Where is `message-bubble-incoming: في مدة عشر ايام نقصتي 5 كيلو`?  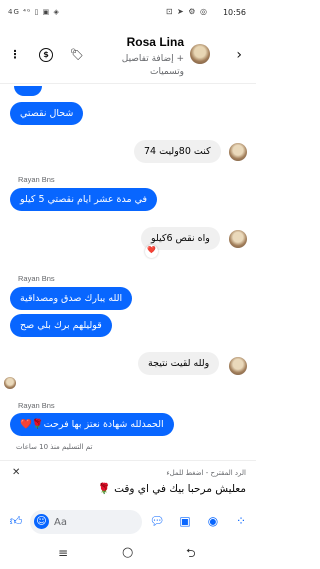
message-bubble-incoming: في مدة عشر ايام نقصتي 5 كيلو is located at coordinates (84, 199).